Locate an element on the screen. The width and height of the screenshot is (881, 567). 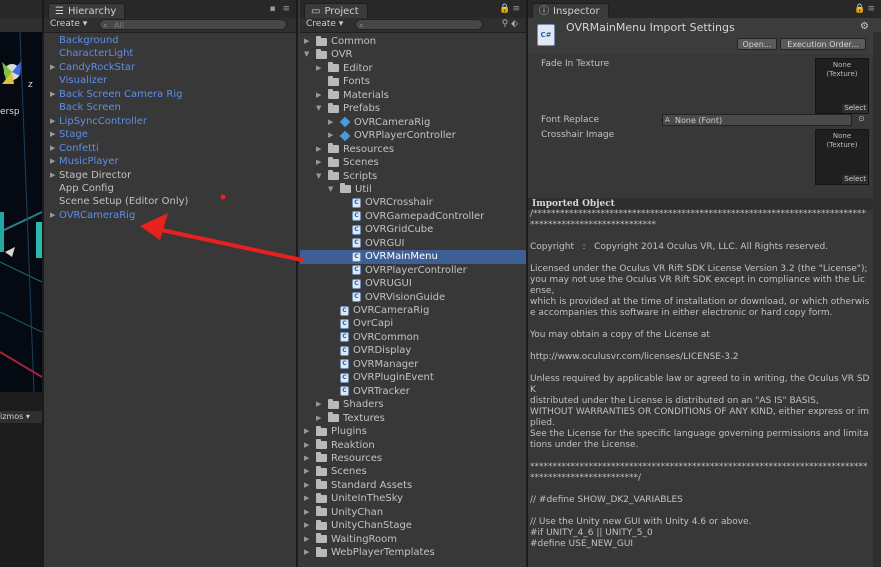
annotation-overlay is located at coordinates (222, 228).